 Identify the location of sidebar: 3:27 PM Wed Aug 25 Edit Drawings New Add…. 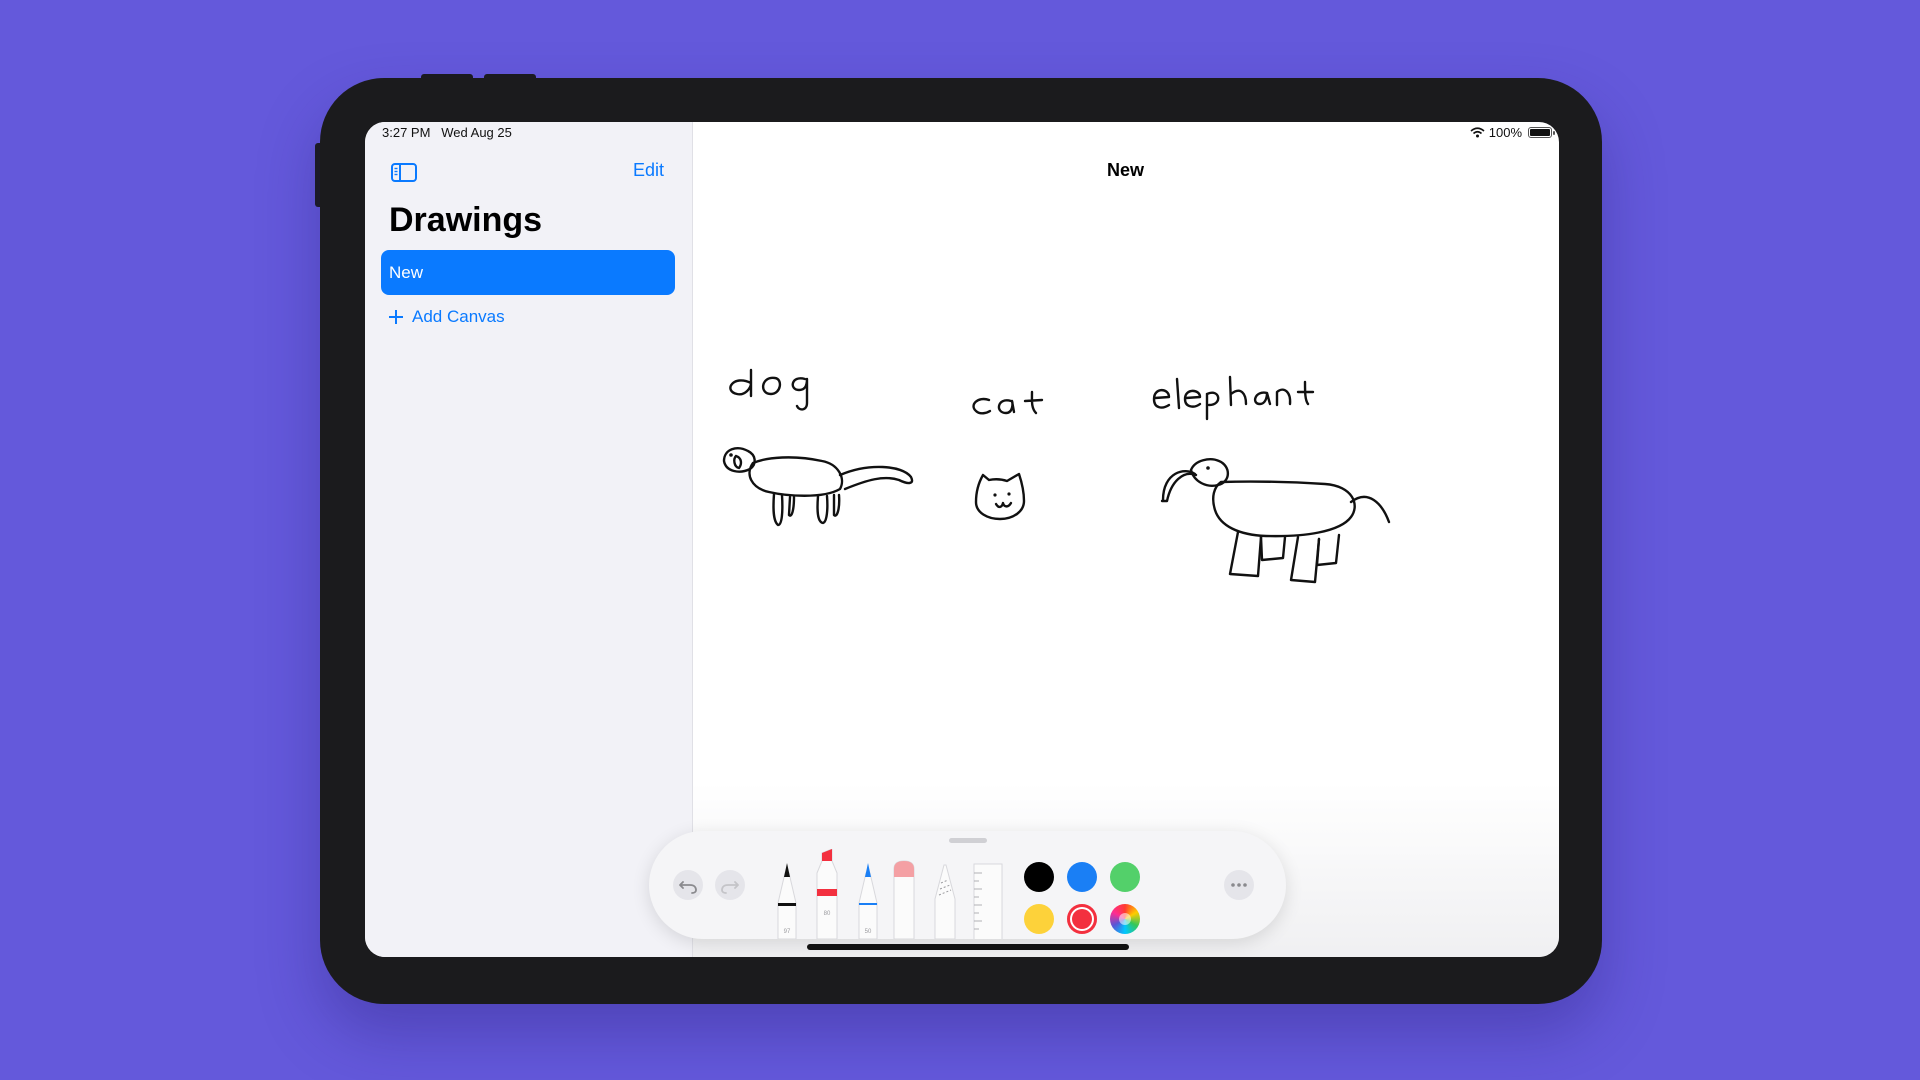
(529, 539).